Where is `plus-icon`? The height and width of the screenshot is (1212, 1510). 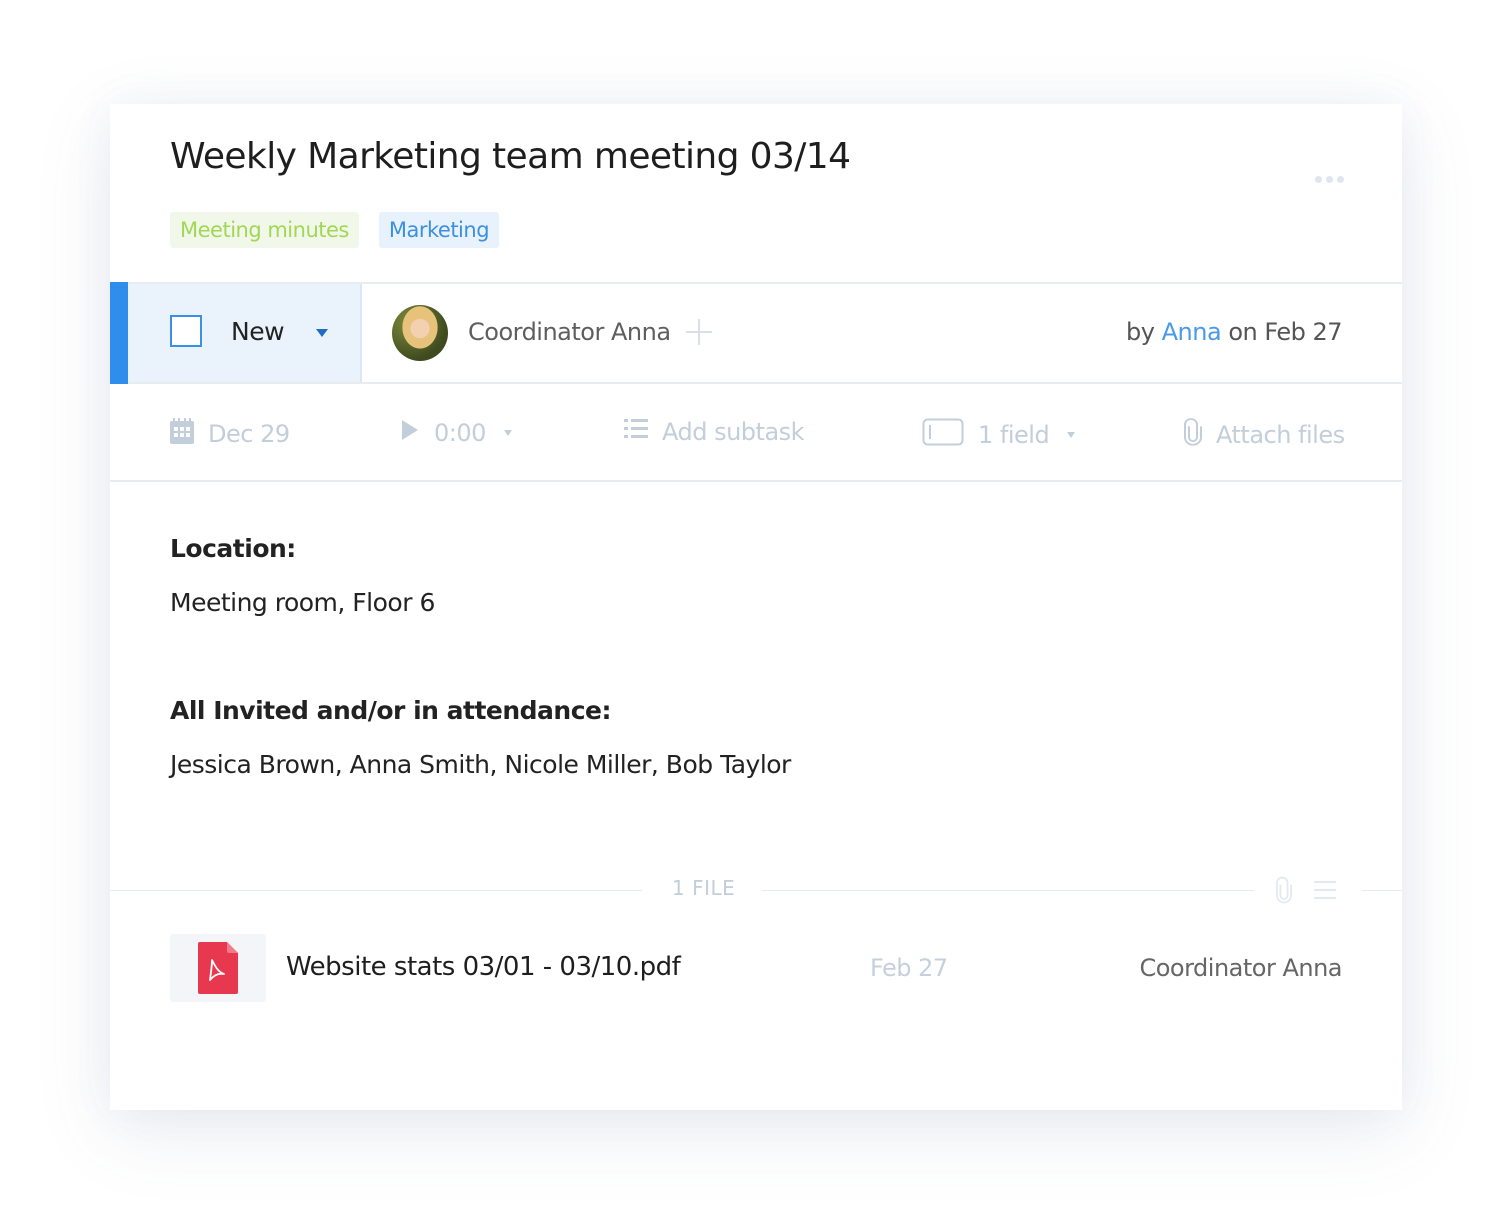
plus-icon is located at coordinates (699, 332).